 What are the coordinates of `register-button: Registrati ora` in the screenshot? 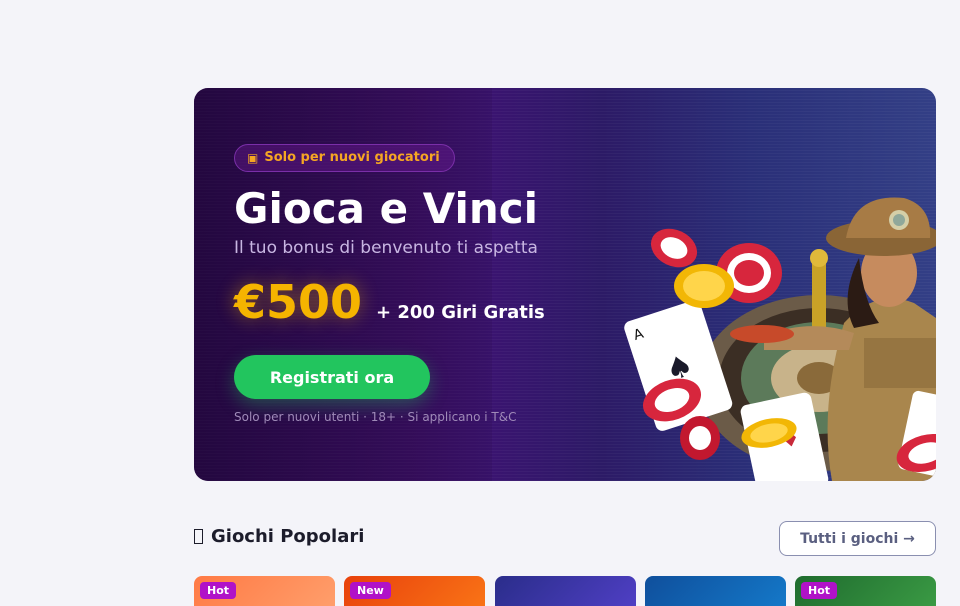 It's located at (332, 377).